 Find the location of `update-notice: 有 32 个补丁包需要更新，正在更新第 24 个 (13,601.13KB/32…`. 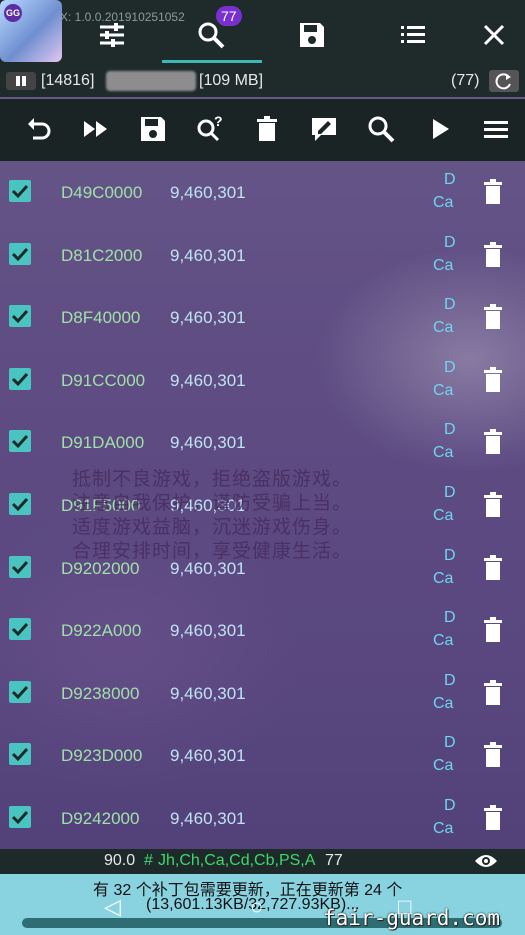

update-notice: 有 32 个补丁包需要更新，正在更新第 24 个 (13,601.13KB/32… is located at coordinates (262, 904).